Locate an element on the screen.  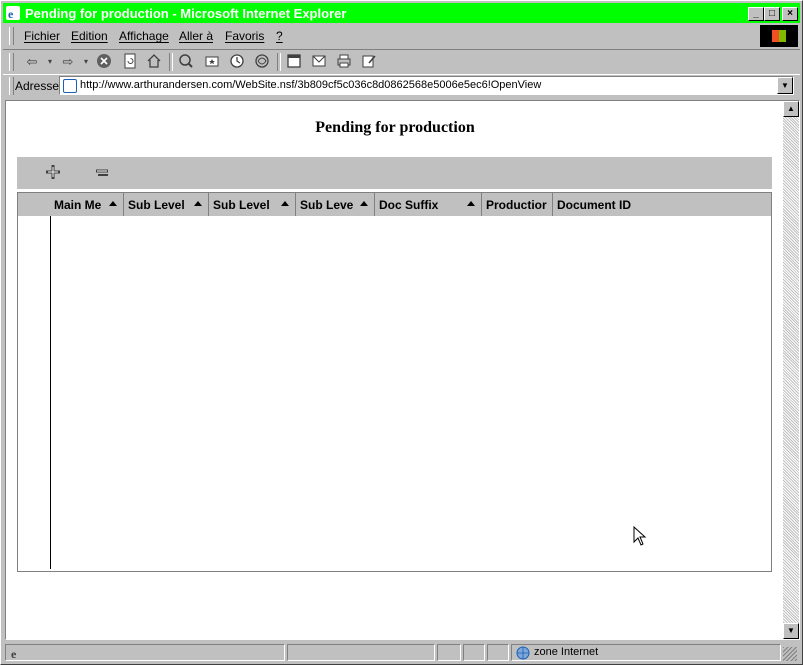
status-zone-field: zone Internet is located at coordinates (646, 652).